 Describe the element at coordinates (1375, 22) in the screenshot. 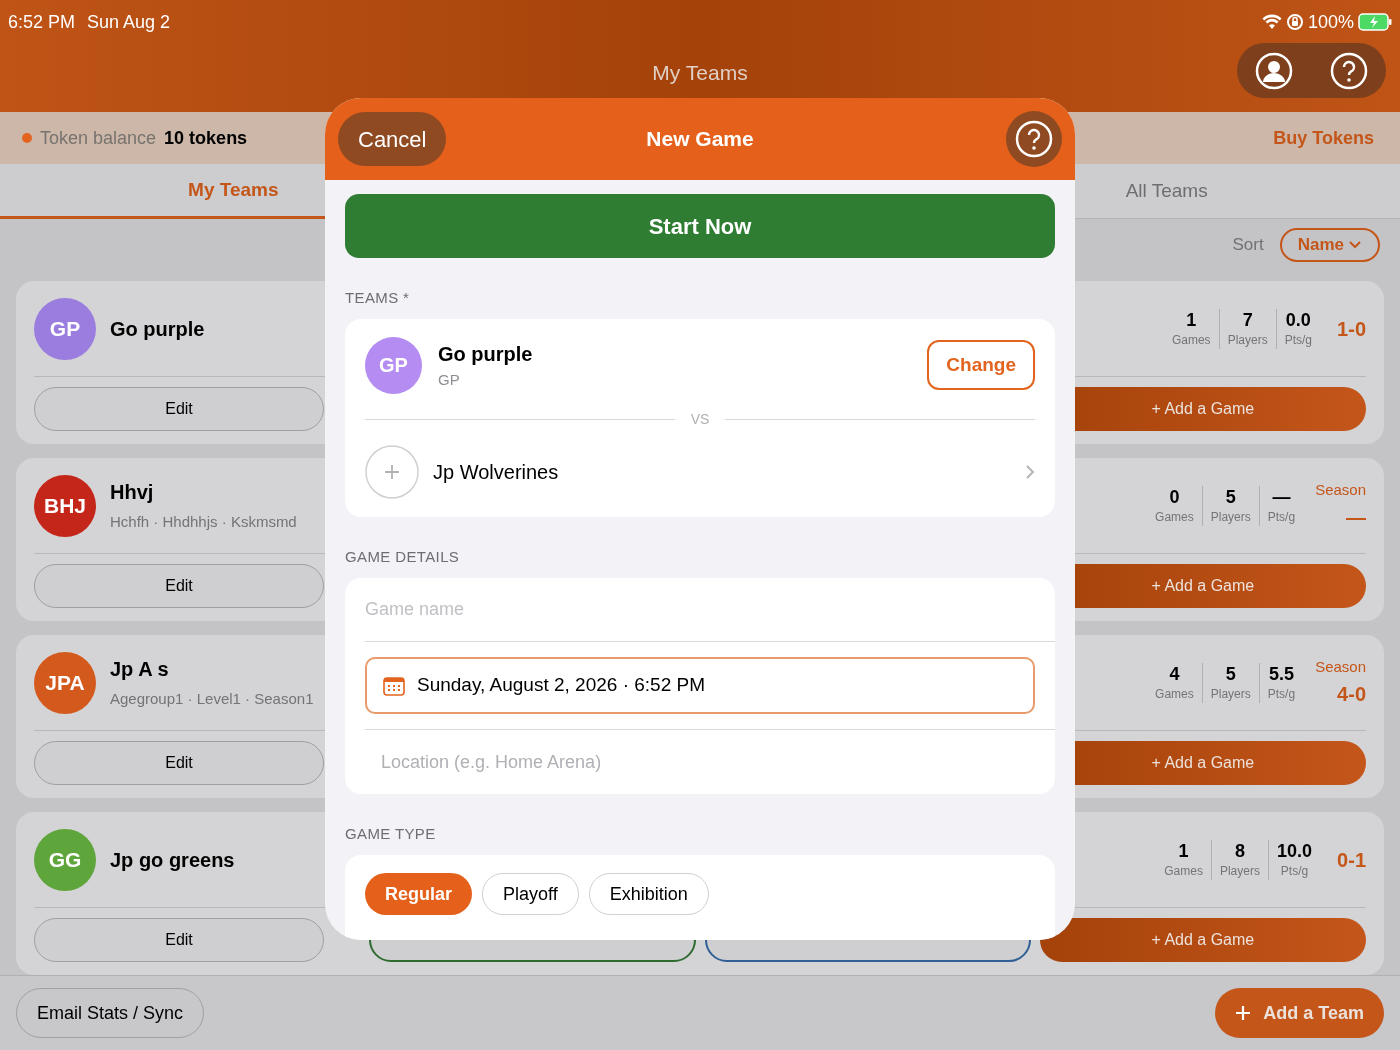

I see `battery-icon` at that location.